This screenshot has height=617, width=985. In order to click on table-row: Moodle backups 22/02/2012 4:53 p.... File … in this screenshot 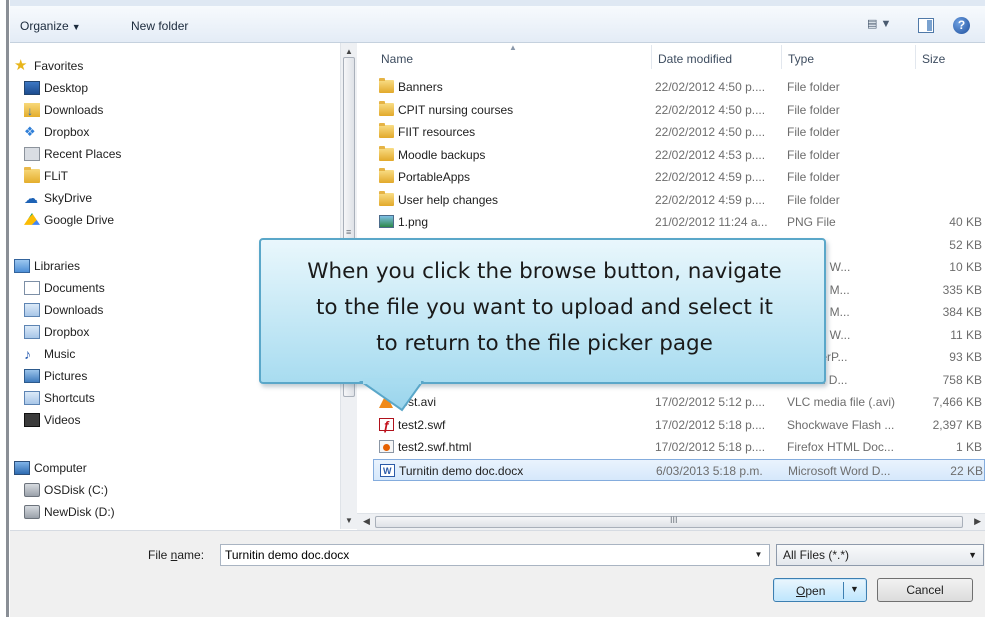, I will do `click(679, 155)`.